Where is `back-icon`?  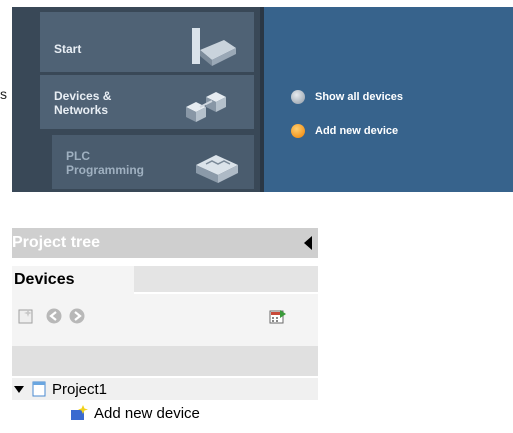
back-icon is located at coordinates (54, 316).